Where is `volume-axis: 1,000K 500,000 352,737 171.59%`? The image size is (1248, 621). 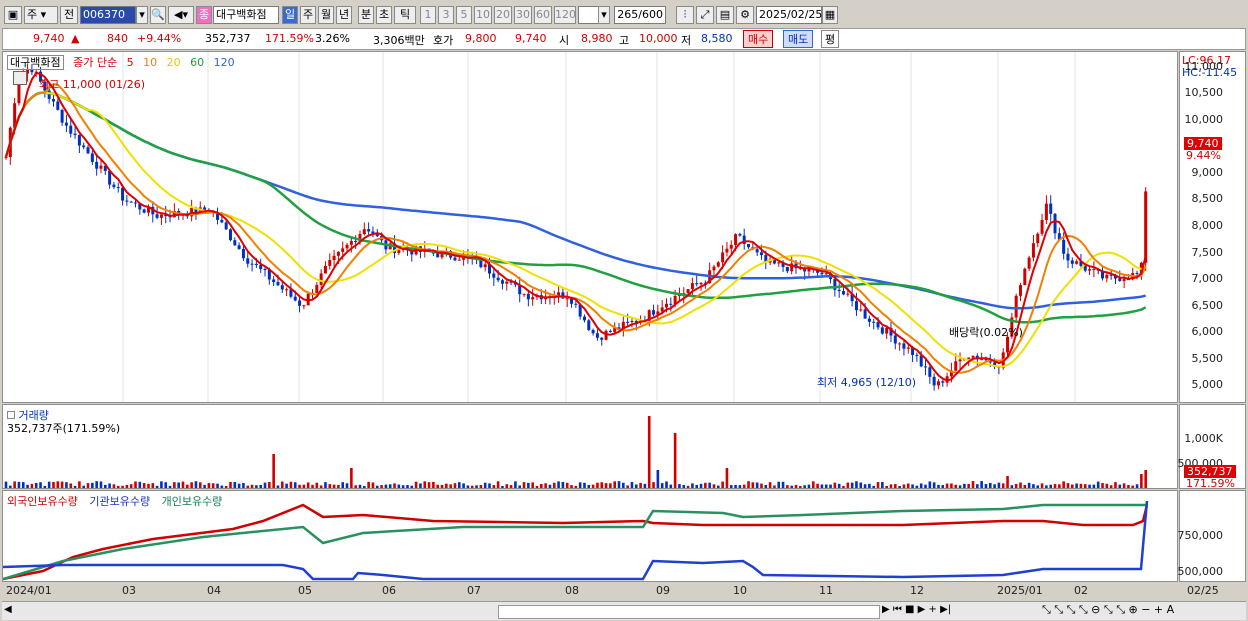 volume-axis: 1,000K 500,000 352,737 171.59% is located at coordinates (1212, 447).